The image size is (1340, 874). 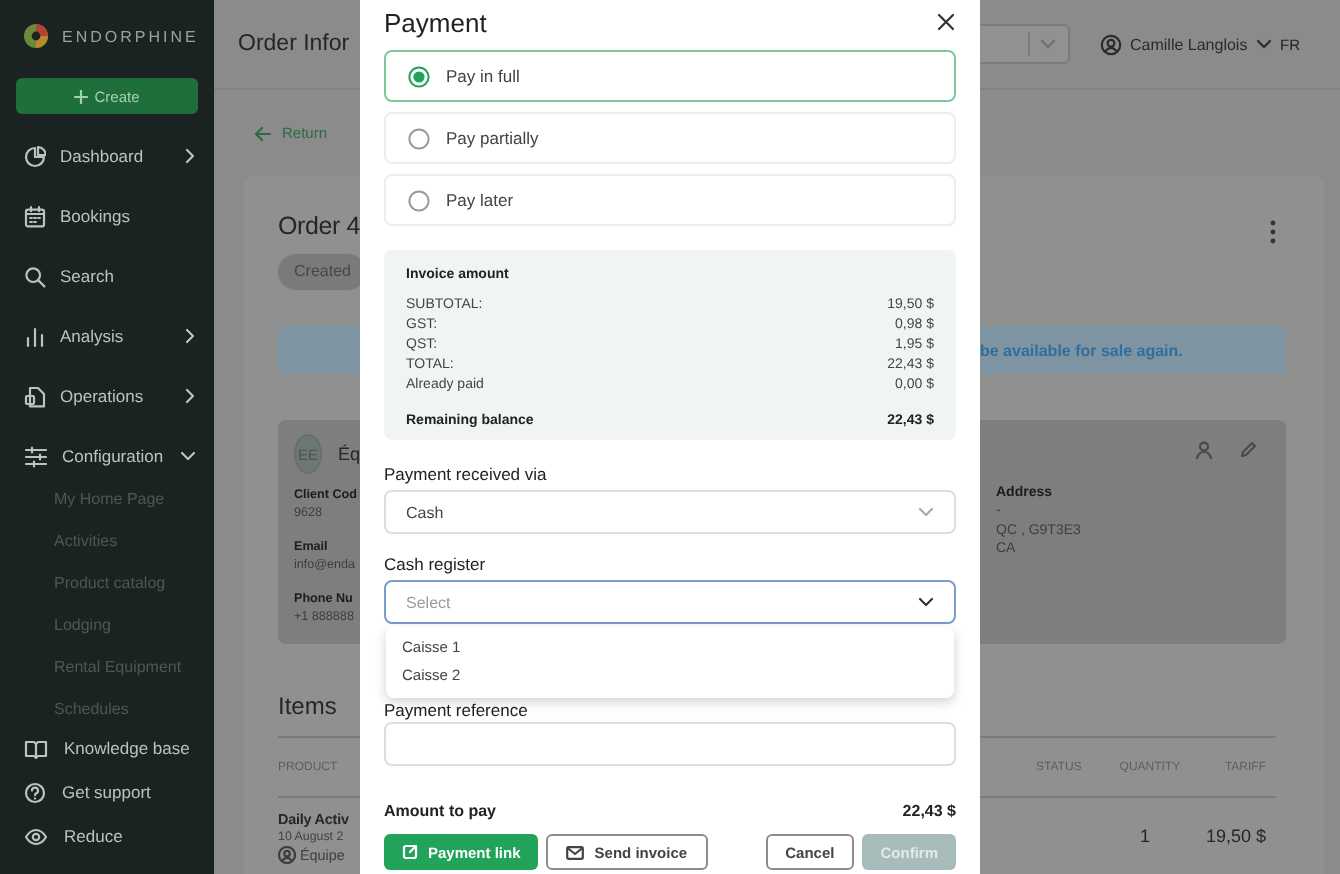 I want to click on payment-option: Pay partially, so click(x=670, y=138).